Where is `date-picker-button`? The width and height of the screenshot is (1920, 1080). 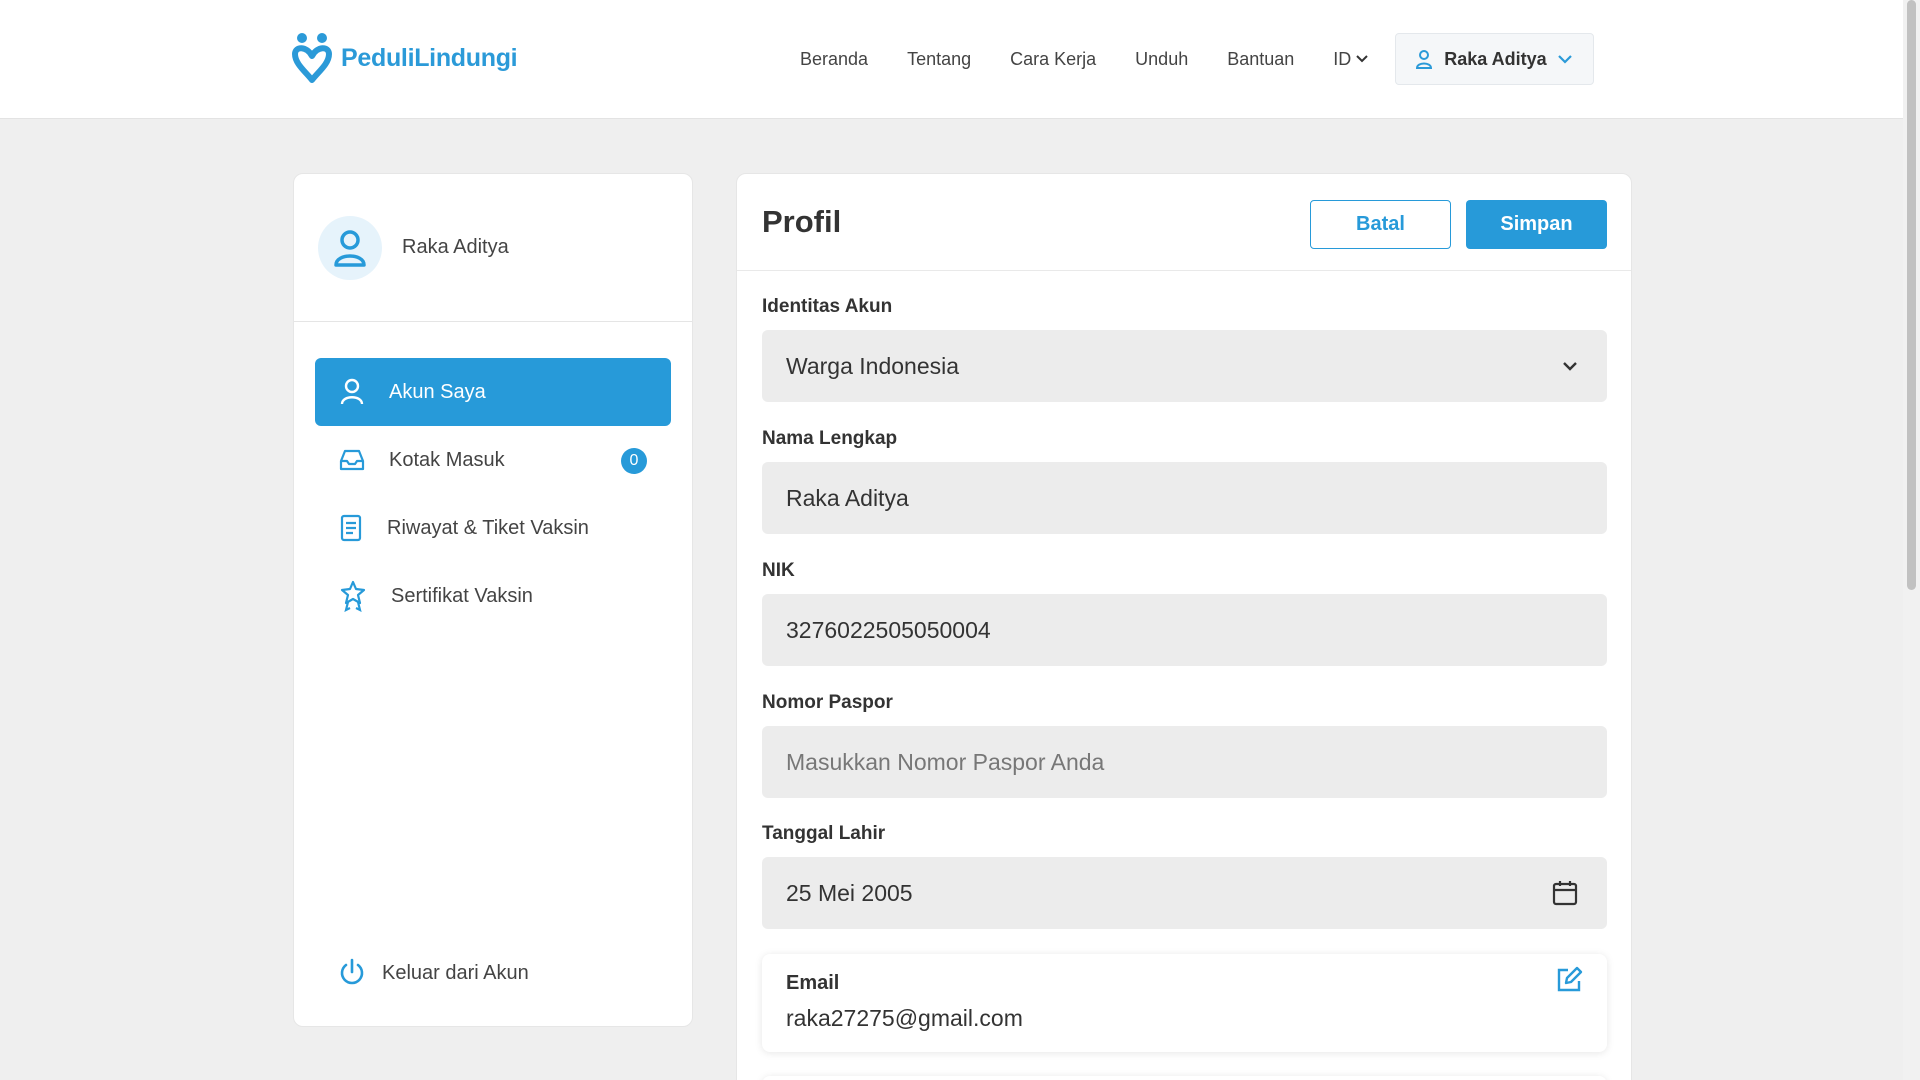 date-picker-button is located at coordinates (1565, 893).